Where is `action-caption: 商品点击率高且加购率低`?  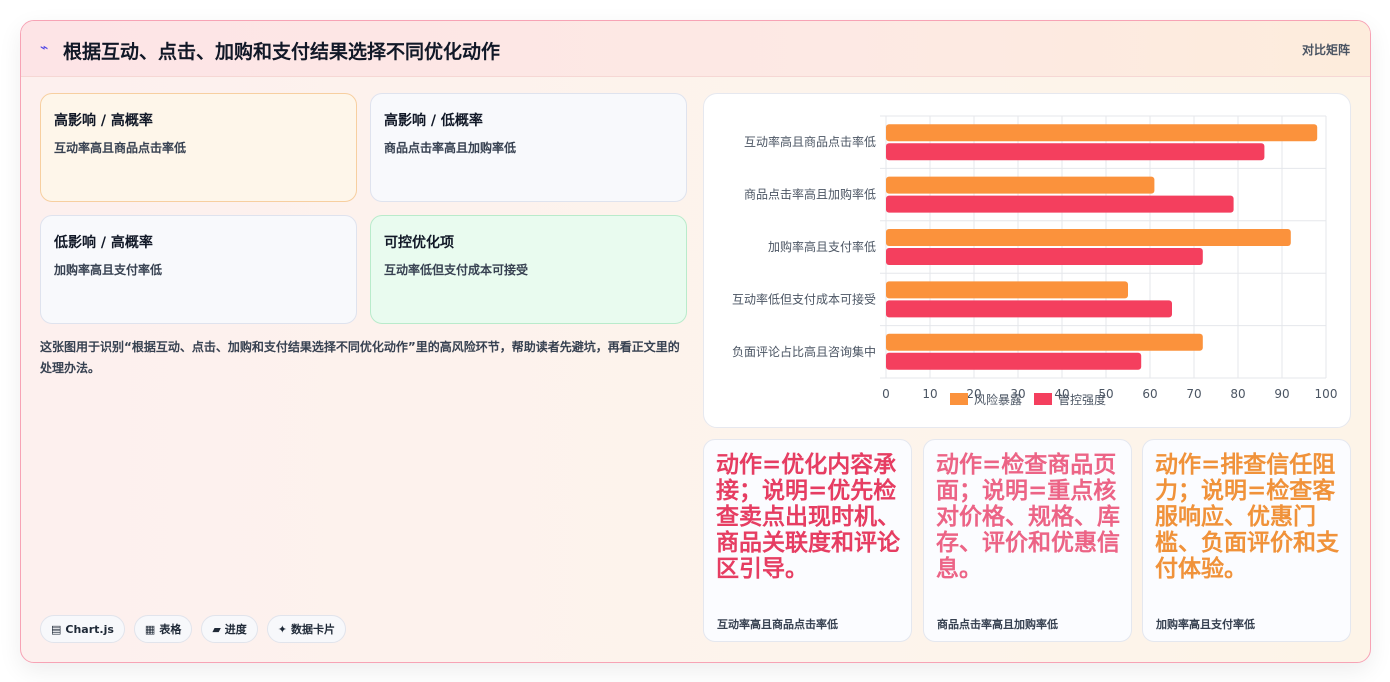 action-caption: 商品点击率高且加购率低 is located at coordinates (997, 624).